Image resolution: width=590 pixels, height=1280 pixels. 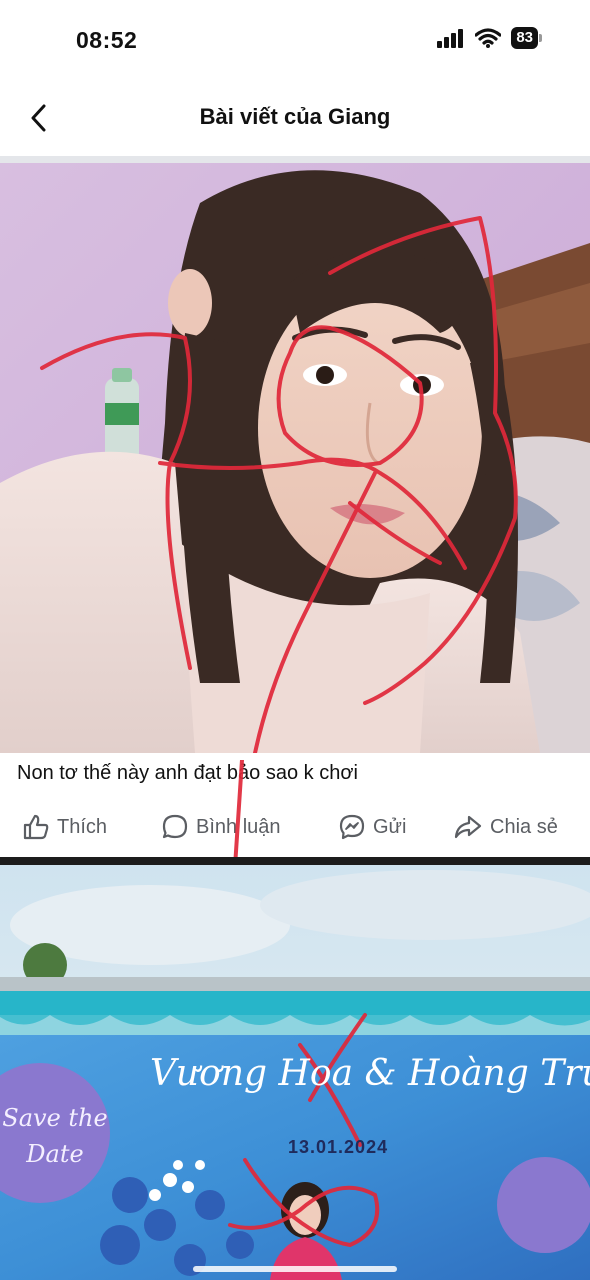 I want to click on status-time: 08:52, so click(x=107, y=40).